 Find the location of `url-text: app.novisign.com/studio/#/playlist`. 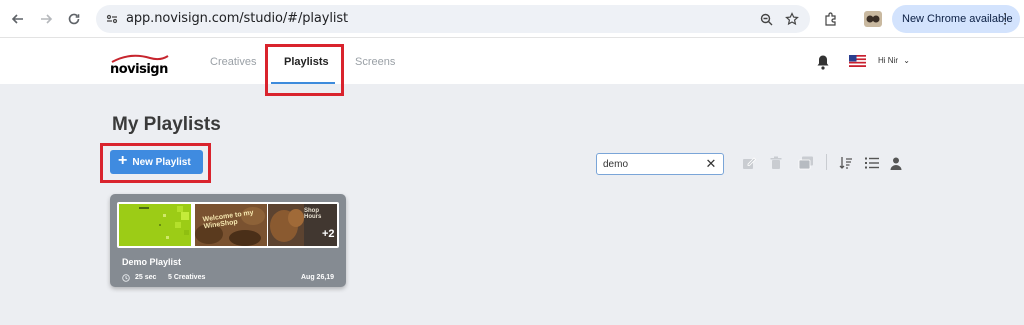

url-text: app.novisign.com/studio/#/playlist is located at coordinates (237, 18).